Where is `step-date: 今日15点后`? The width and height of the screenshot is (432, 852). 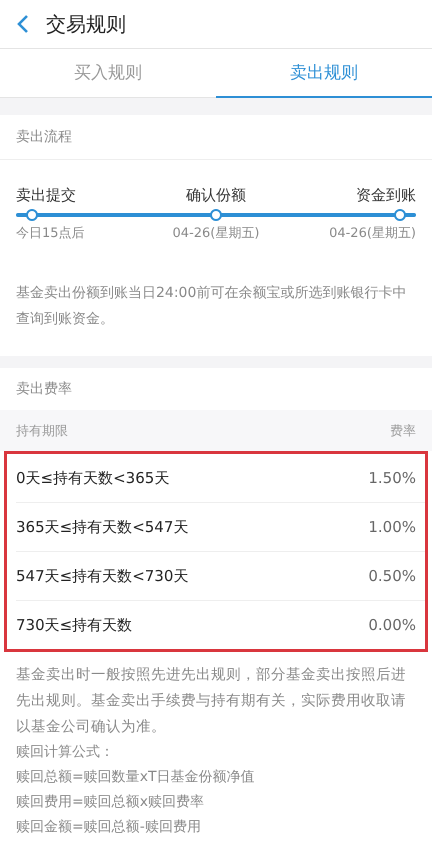
step-date: 今日15点后 is located at coordinates (50, 234).